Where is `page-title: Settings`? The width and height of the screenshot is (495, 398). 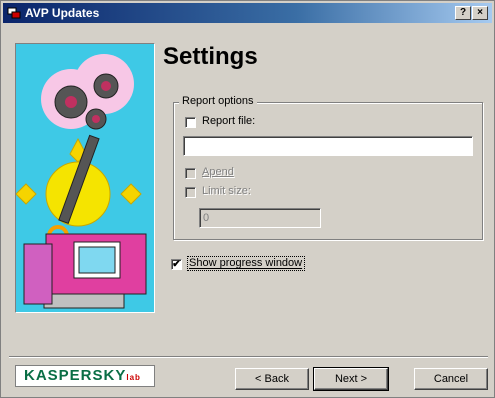 page-title: Settings is located at coordinates (210, 56).